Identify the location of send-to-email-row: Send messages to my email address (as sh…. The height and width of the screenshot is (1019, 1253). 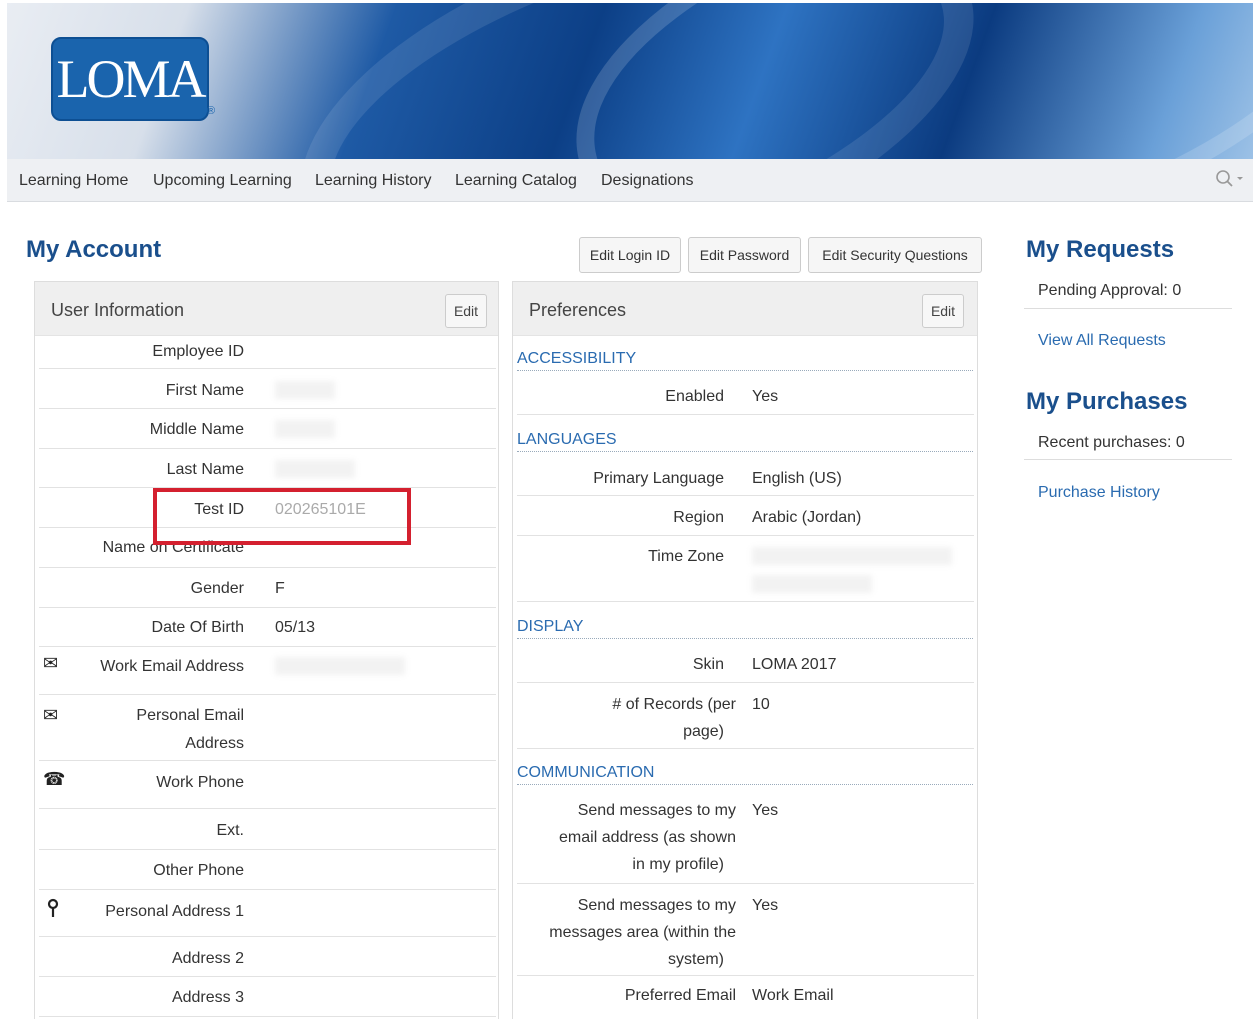
(745, 836).